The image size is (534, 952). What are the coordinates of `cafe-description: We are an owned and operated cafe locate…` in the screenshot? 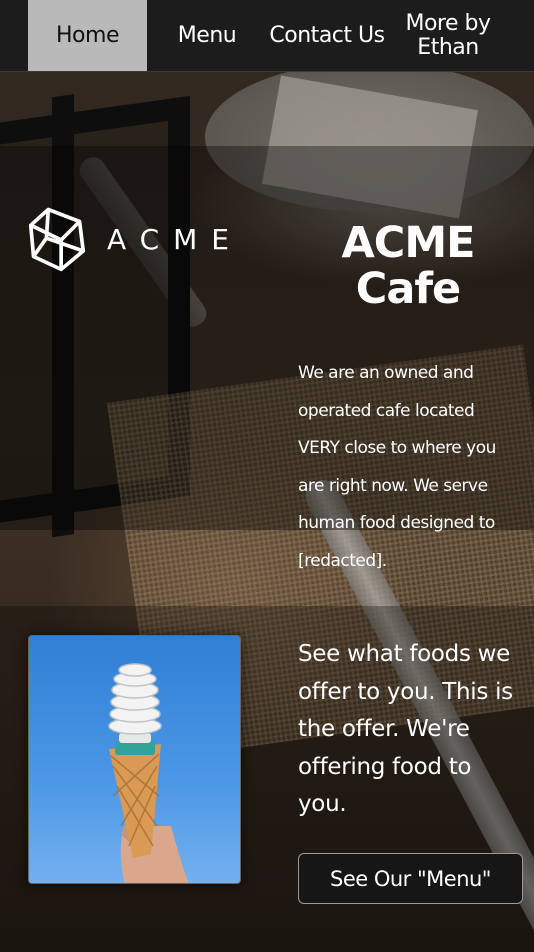 It's located at (397, 467).